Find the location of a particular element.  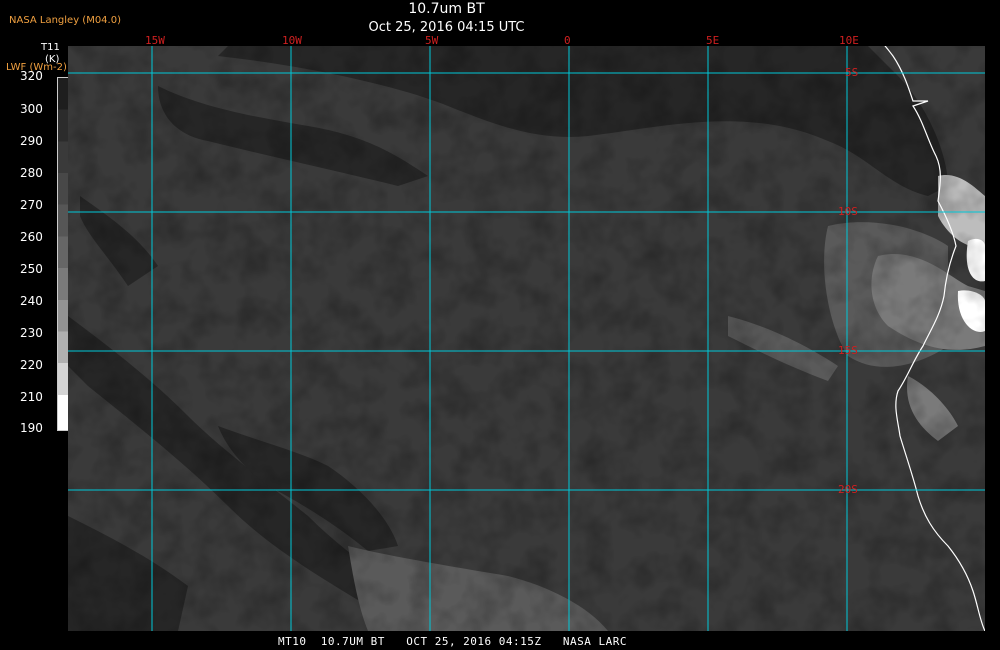

colorbar-variable-label: T11 is located at coordinates (50, 47).